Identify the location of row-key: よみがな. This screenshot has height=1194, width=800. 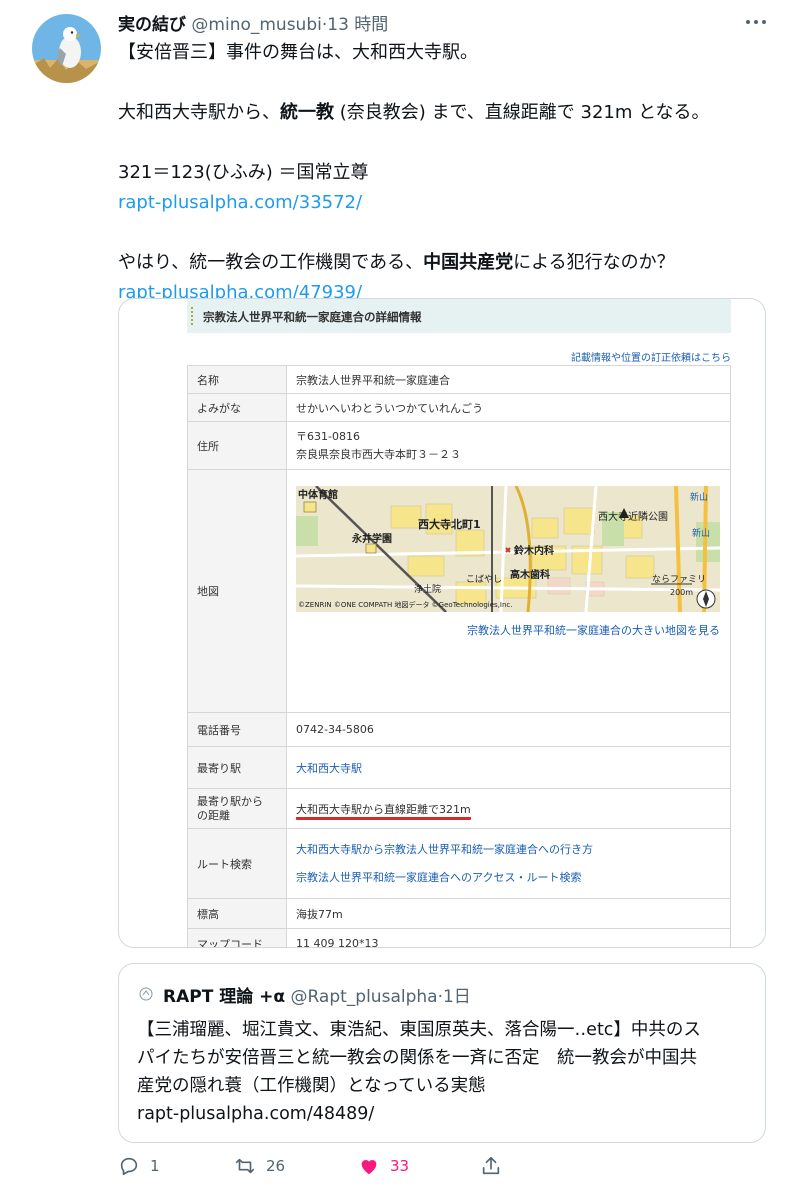
(237, 407).